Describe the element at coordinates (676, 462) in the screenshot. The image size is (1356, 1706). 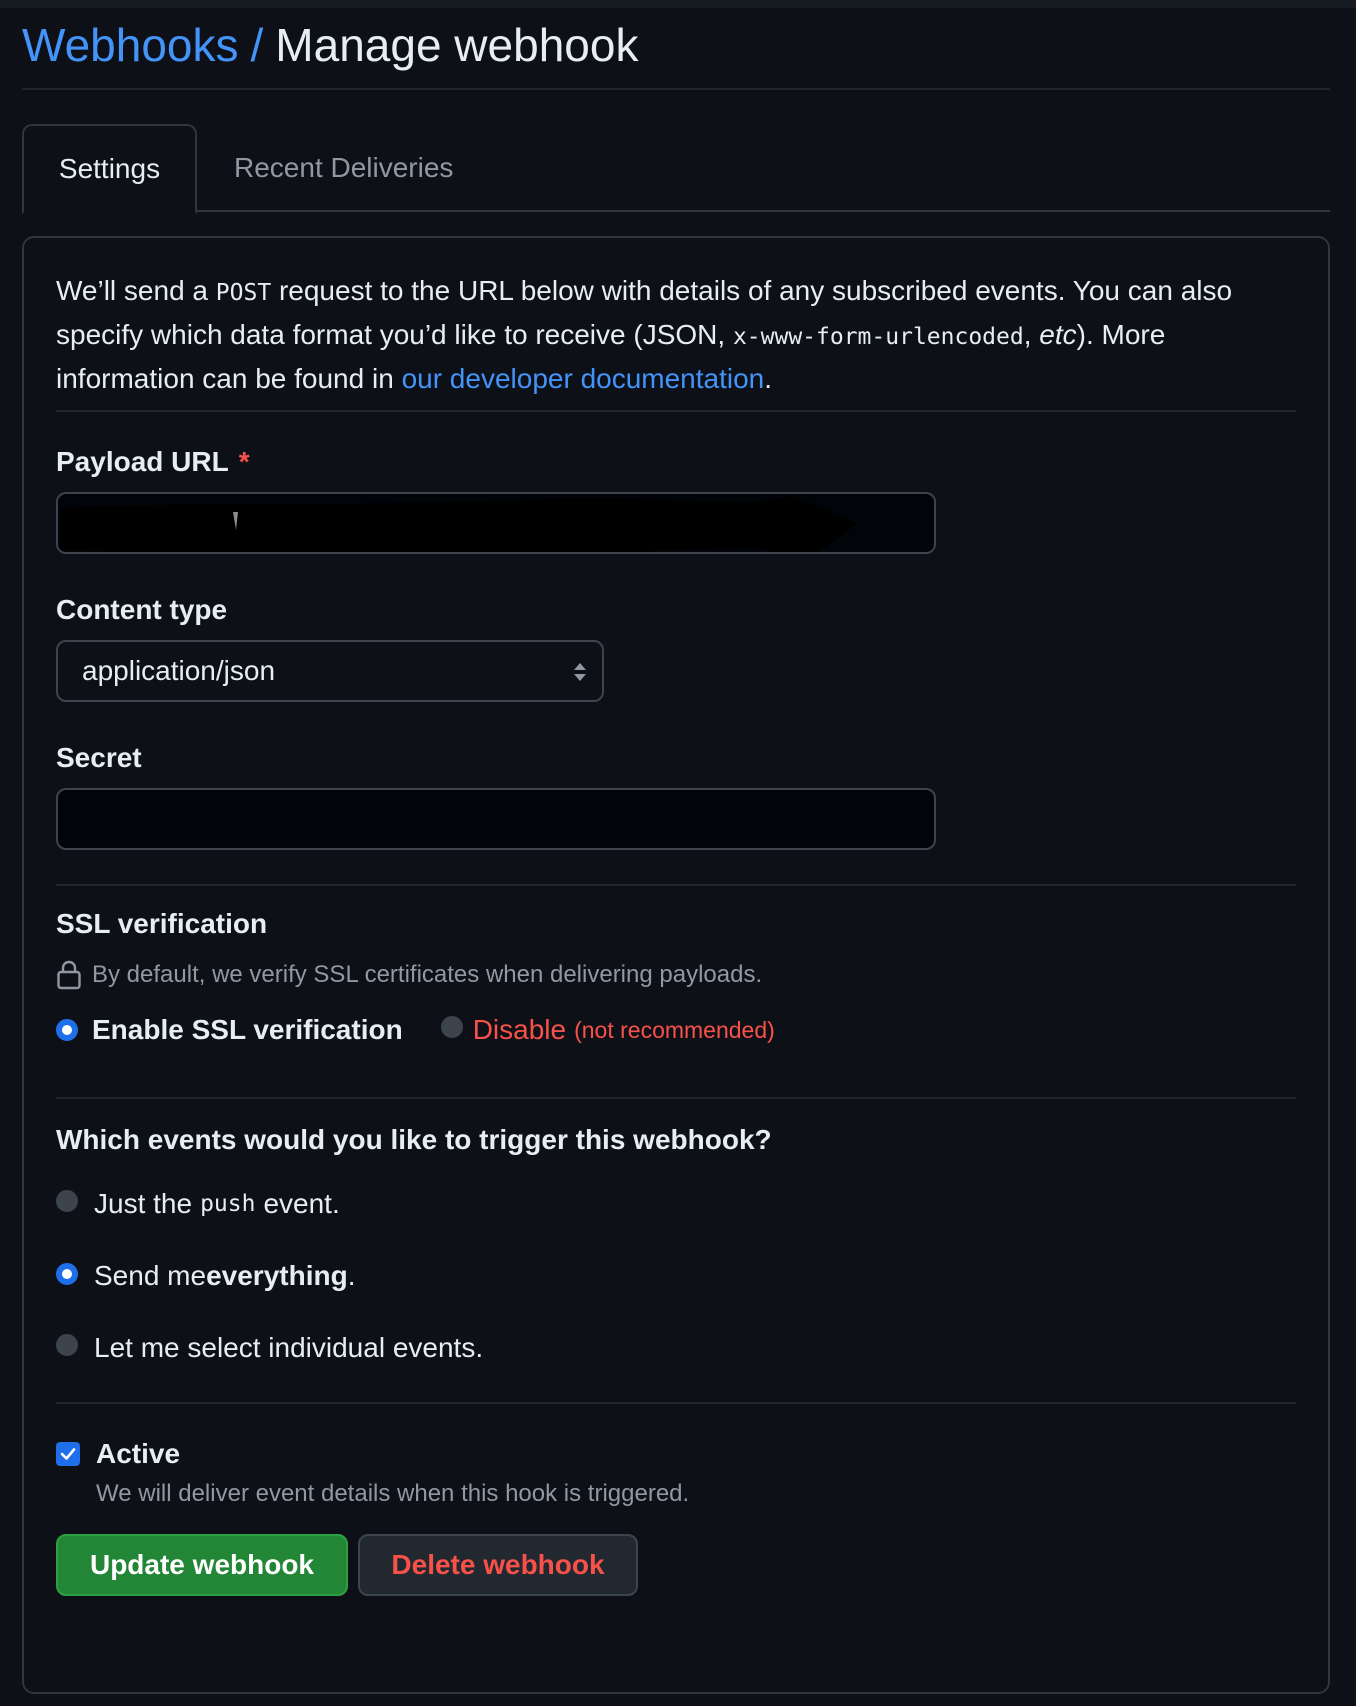
I see `payload-url-label: Payload URL *` at that location.